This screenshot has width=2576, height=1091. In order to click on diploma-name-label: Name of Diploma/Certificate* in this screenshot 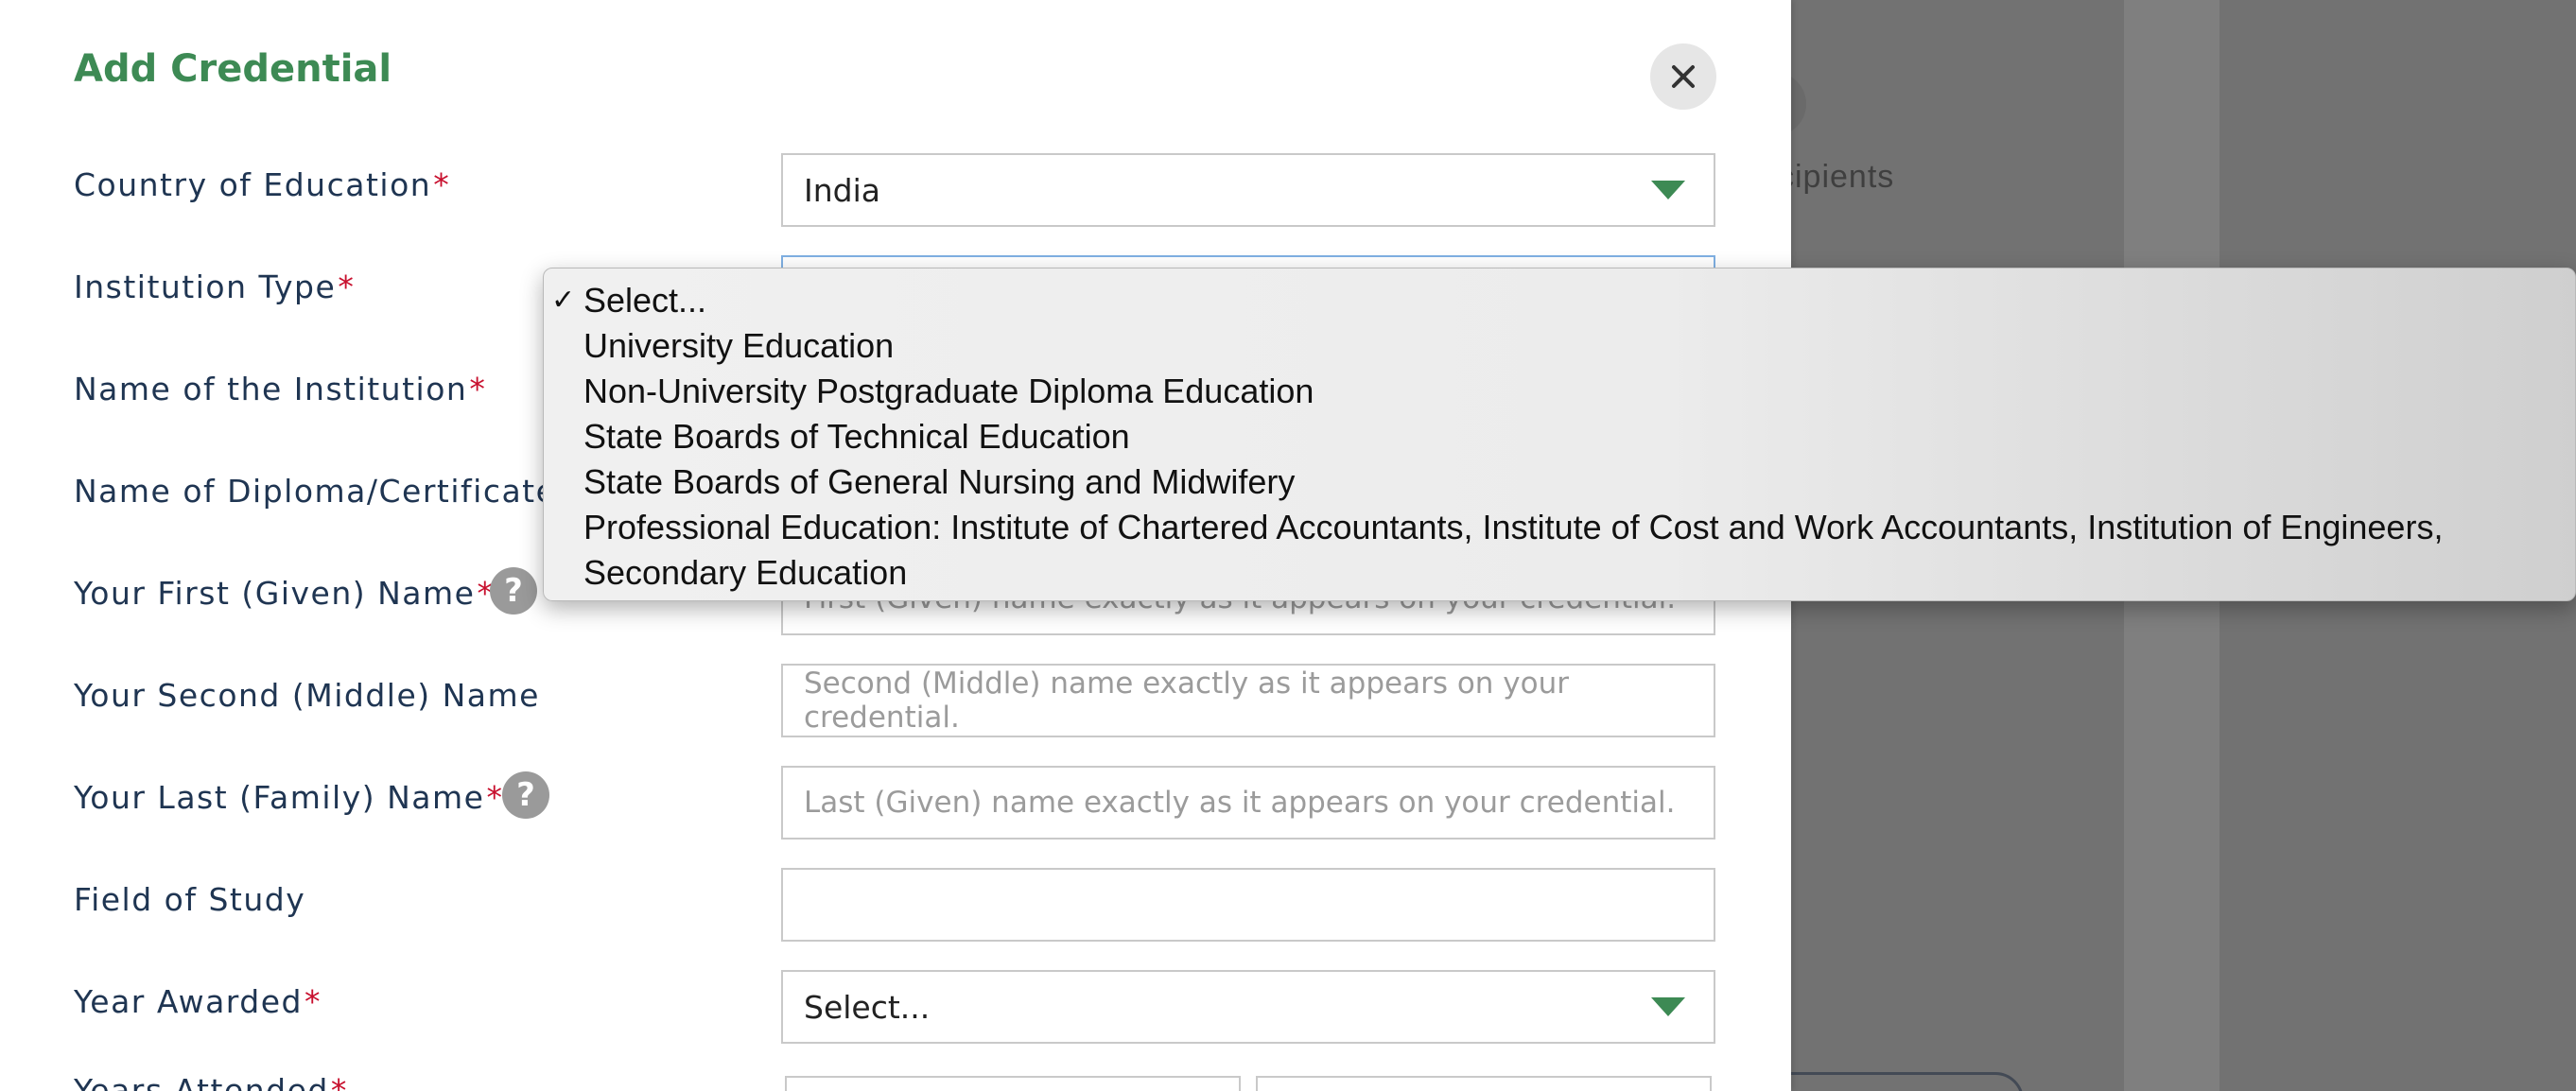, I will do `click(324, 491)`.